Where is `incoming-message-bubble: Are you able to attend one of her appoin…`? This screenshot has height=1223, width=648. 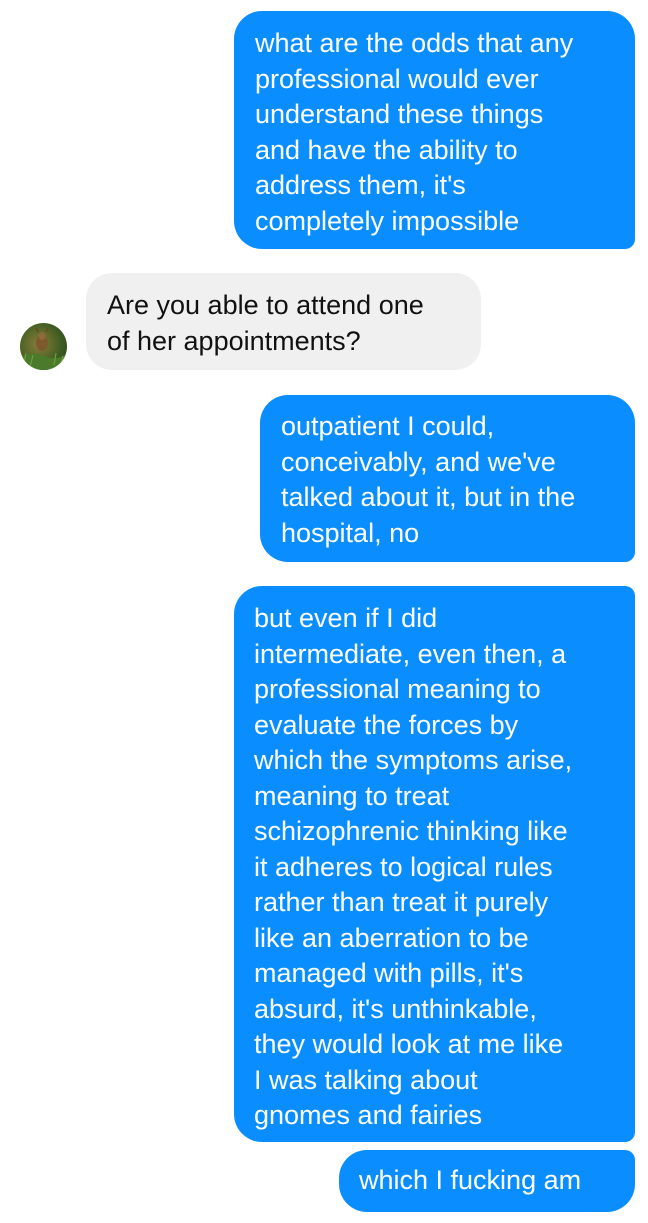 incoming-message-bubble: Are you able to attend one of her appoin… is located at coordinates (283, 321).